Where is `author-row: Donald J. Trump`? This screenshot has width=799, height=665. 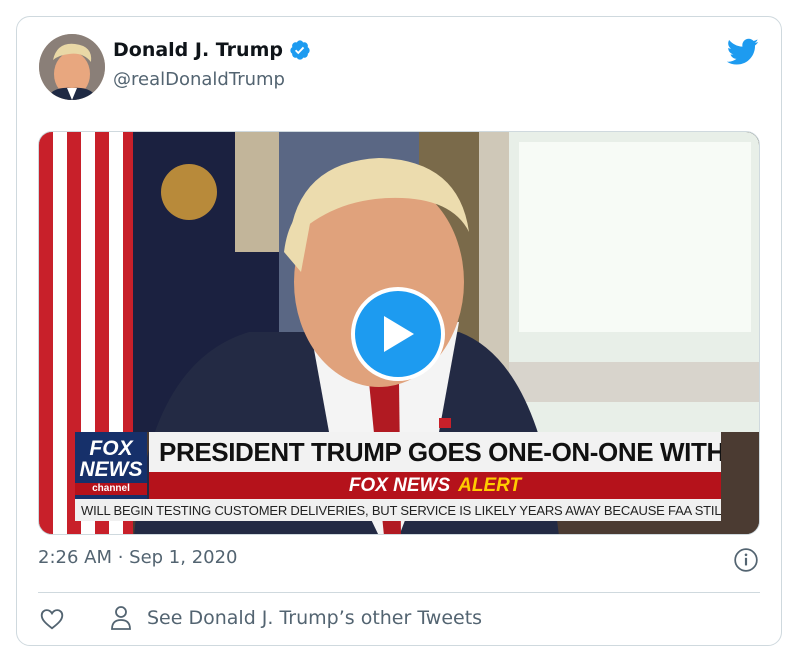
author-row: Donald J. Trump is located at coordinates (212, 50).